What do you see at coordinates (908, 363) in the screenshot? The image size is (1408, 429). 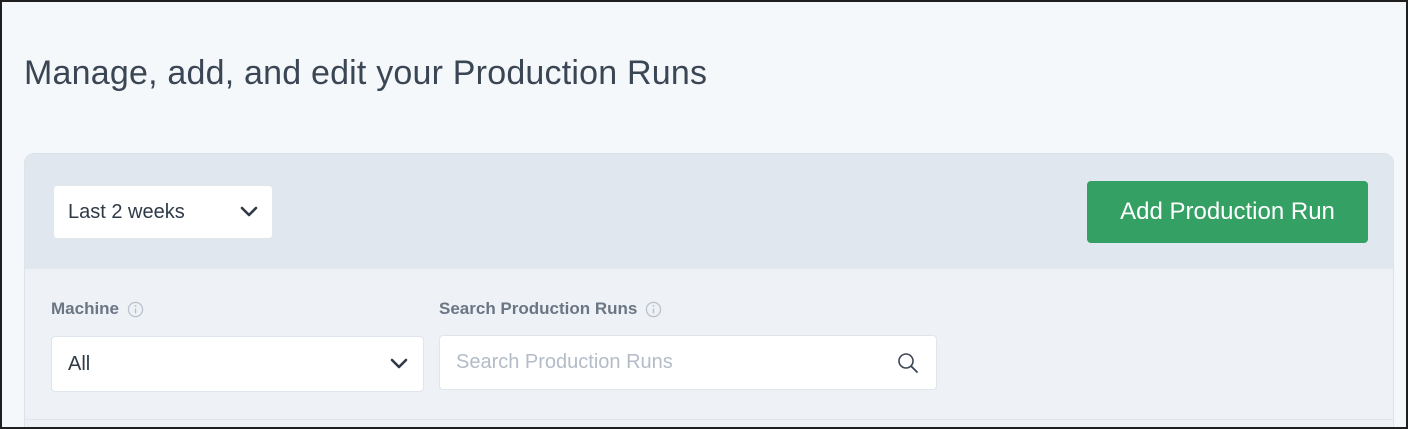 I see `search-icon` at bounding box center [908, 363].